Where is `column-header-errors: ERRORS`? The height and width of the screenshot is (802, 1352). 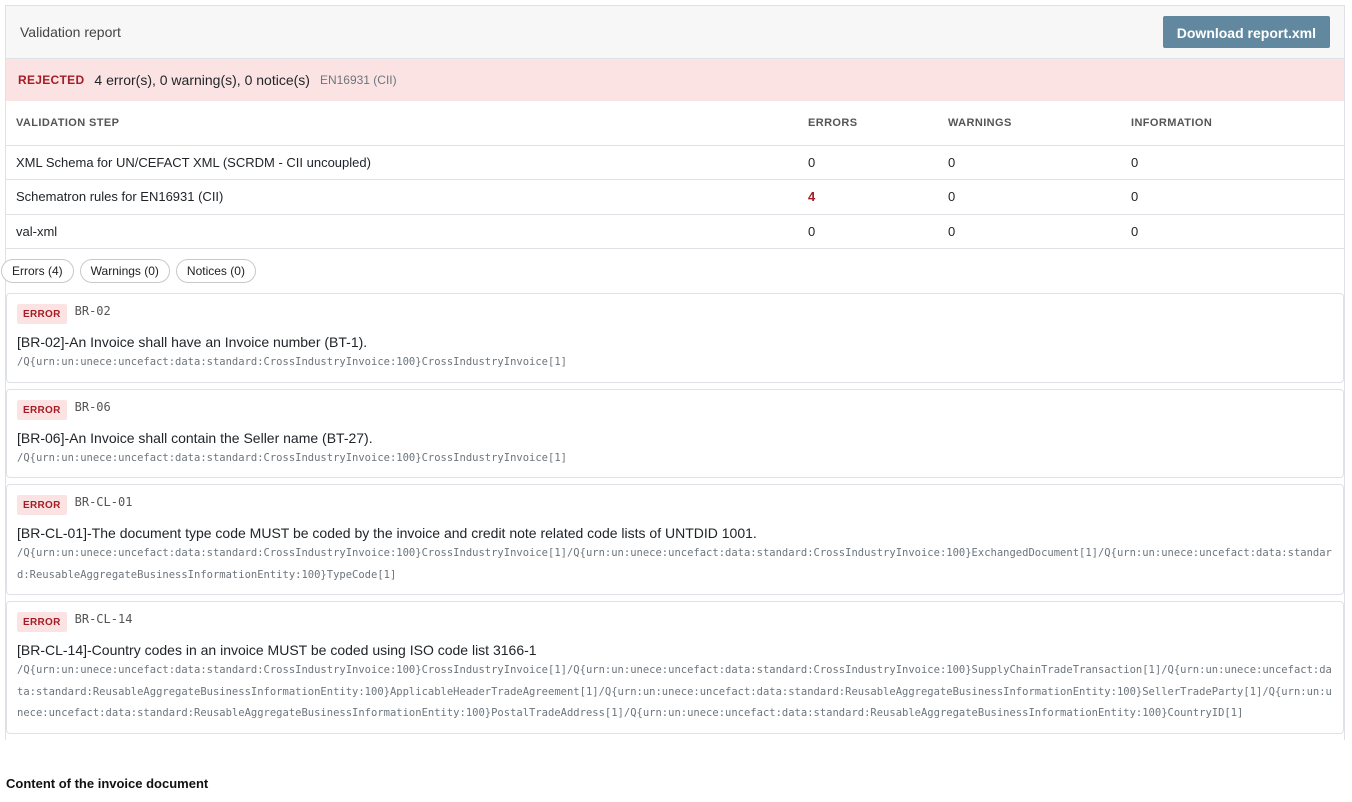
column-header-errors: ERRORS is located at coordinates (868, 123).